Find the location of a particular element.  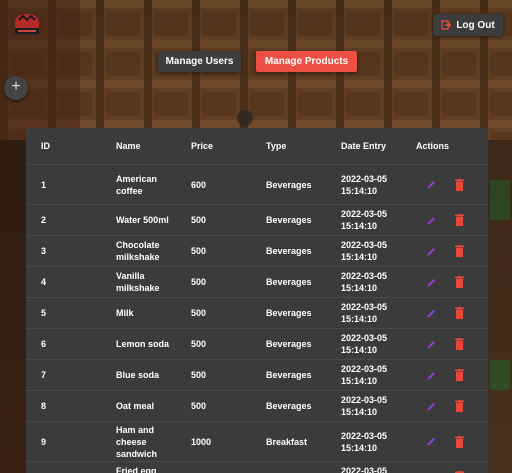

cell-name: Vanilla milkshake is located at coordinates (138, 282).